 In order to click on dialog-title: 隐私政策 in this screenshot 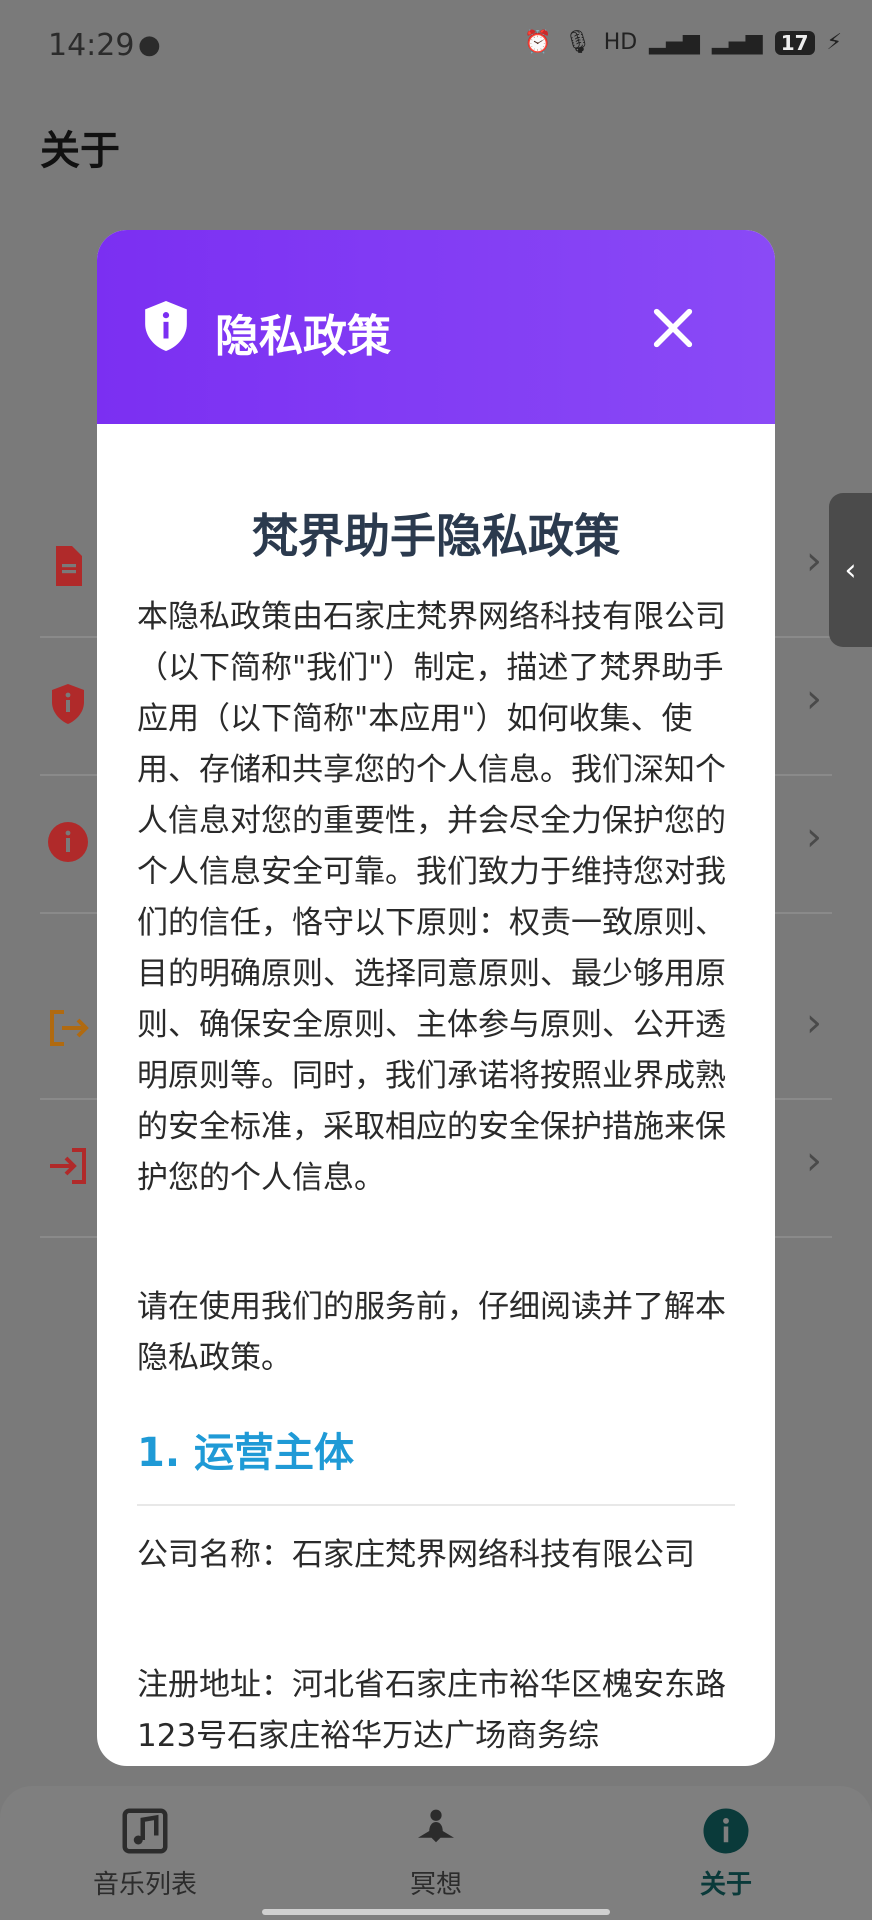, I will do `click(303, 336)`.